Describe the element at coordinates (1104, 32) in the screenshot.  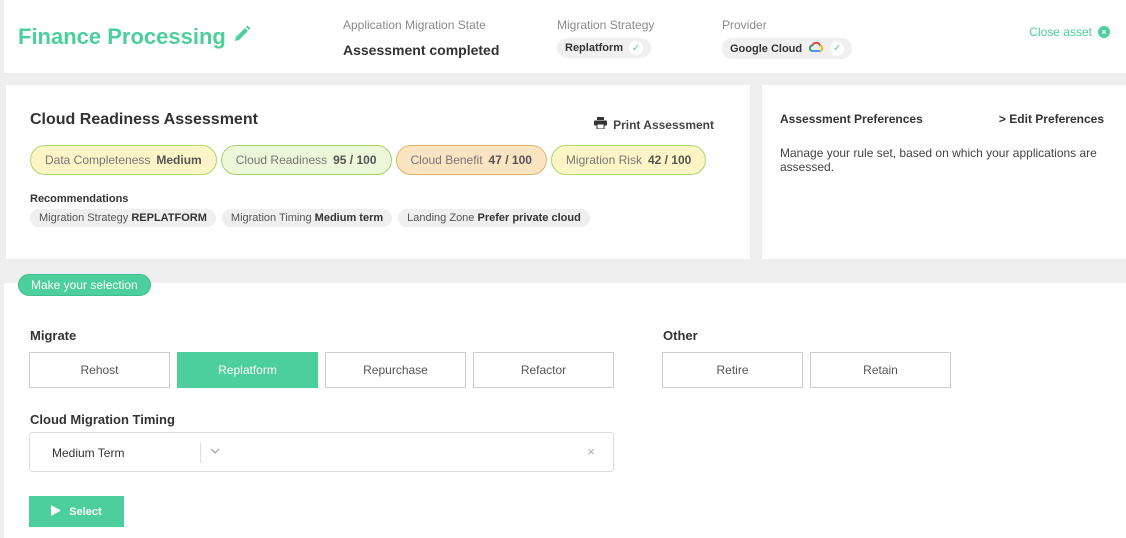
I see `close-circle-icon: ×` at that location.